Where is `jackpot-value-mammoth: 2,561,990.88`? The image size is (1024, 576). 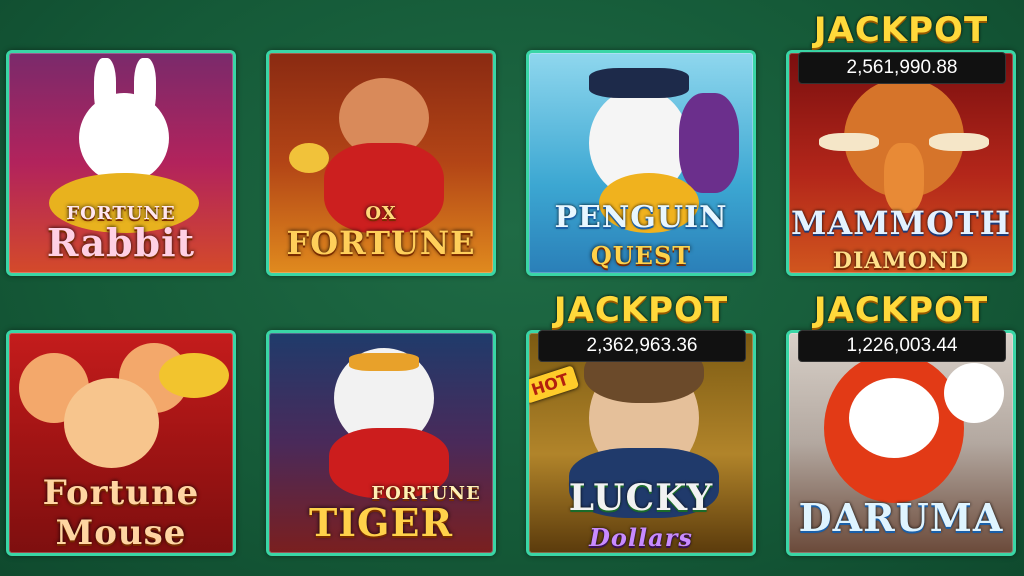 jackpot-value-mammoth: 2,561,990.88 is located at coordinates (902, 68).